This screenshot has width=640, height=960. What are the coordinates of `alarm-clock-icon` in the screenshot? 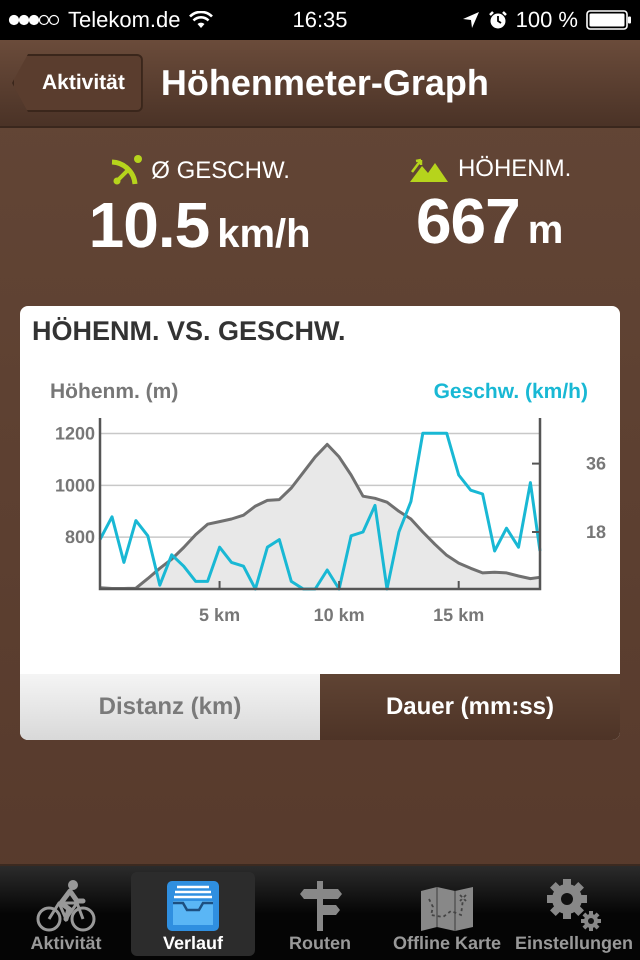 It's located at (498, 20).